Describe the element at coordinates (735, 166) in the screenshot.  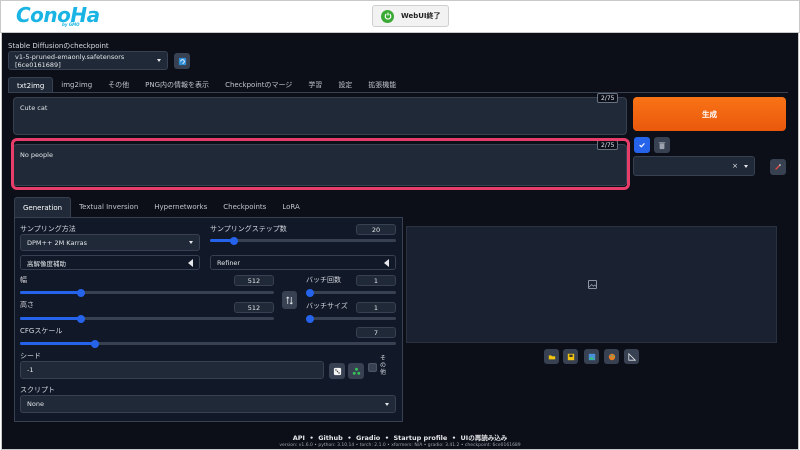
I see `clear-x-icon: ×` at that location.